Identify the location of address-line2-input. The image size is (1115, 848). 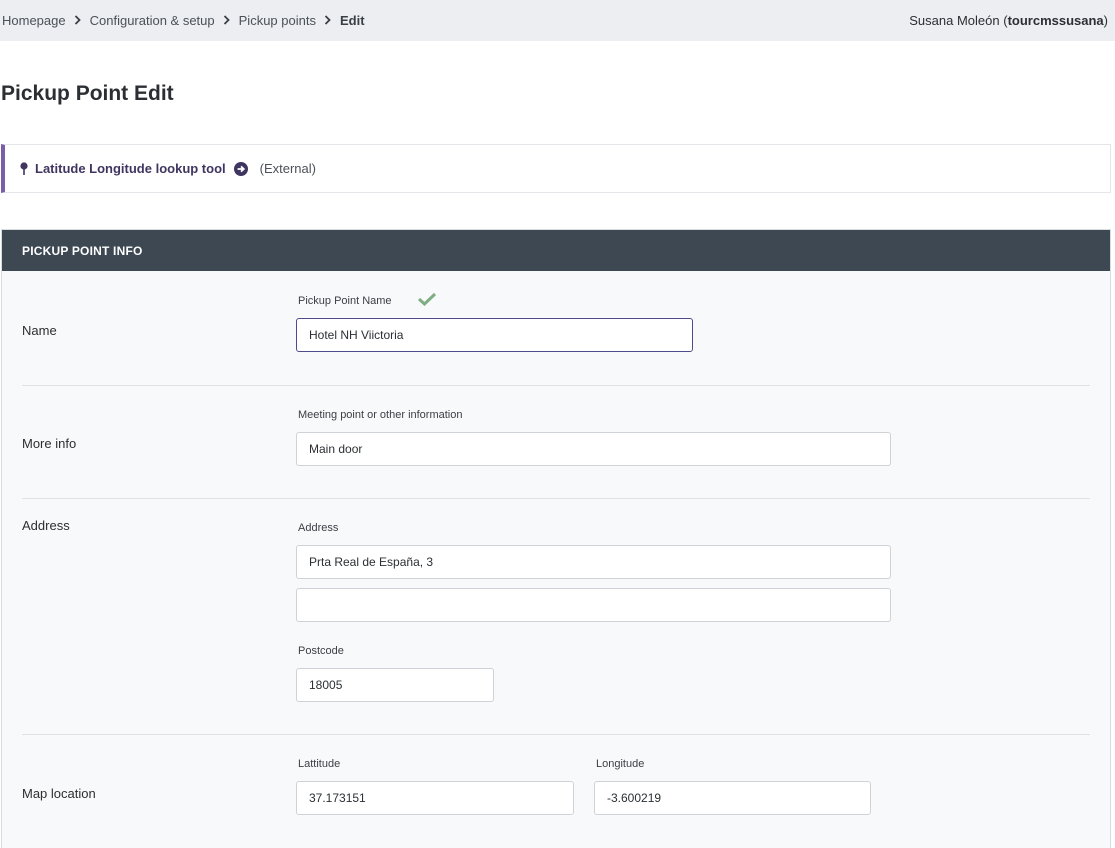
(593, 605).